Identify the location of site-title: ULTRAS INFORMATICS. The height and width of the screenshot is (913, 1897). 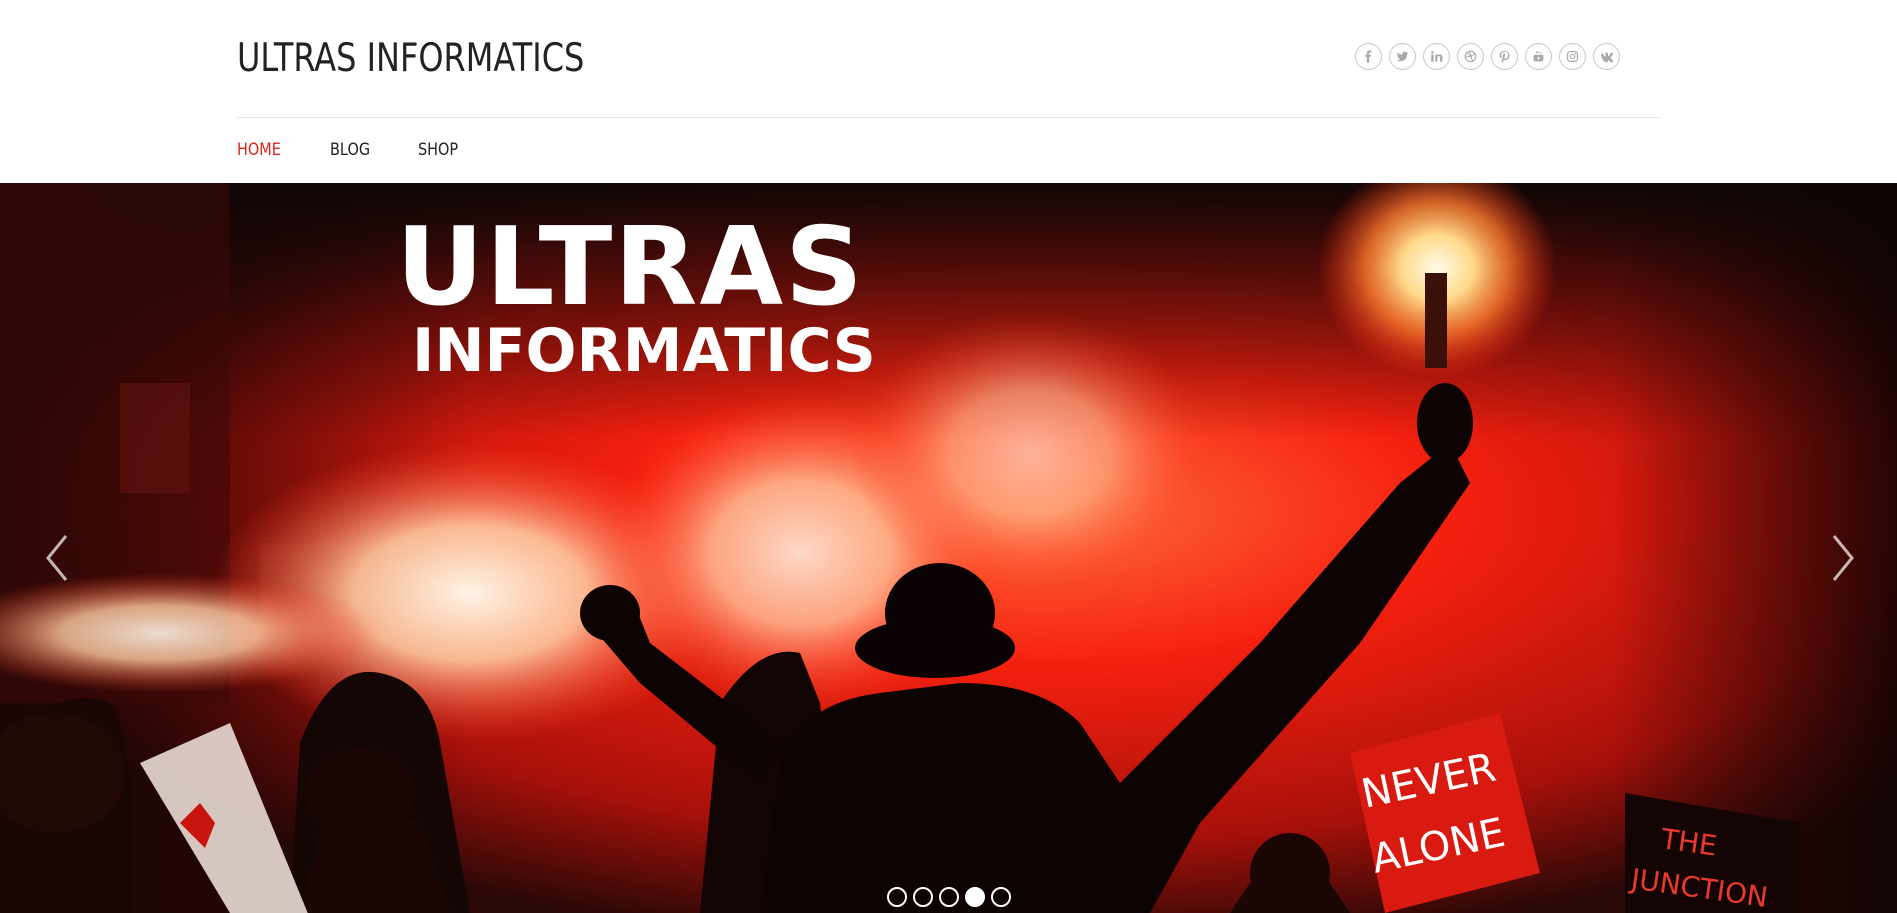
(410, 58).